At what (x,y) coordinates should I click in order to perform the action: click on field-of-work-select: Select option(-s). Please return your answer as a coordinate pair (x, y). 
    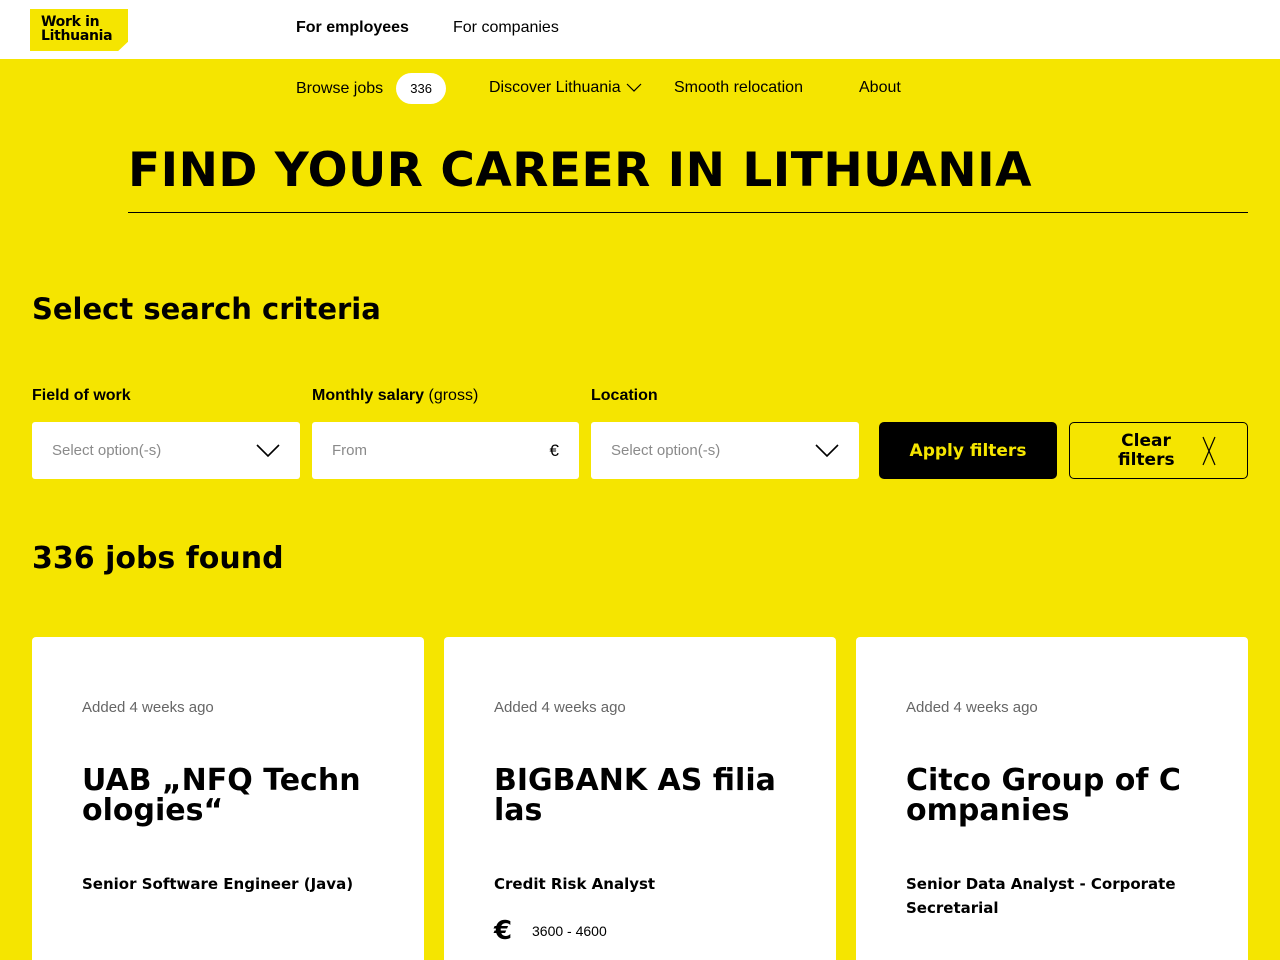
    Looking at the image, I should click on (166, 450).